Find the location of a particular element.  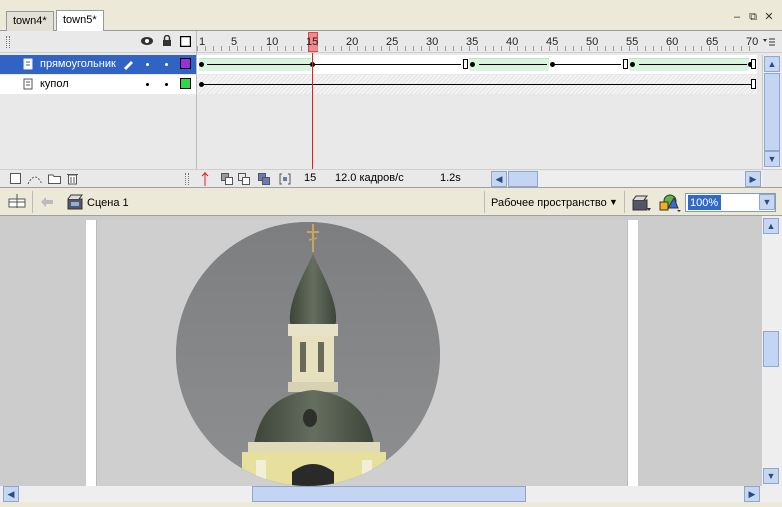

restore-icon: ⧉ is located at coordinates (753, 17).